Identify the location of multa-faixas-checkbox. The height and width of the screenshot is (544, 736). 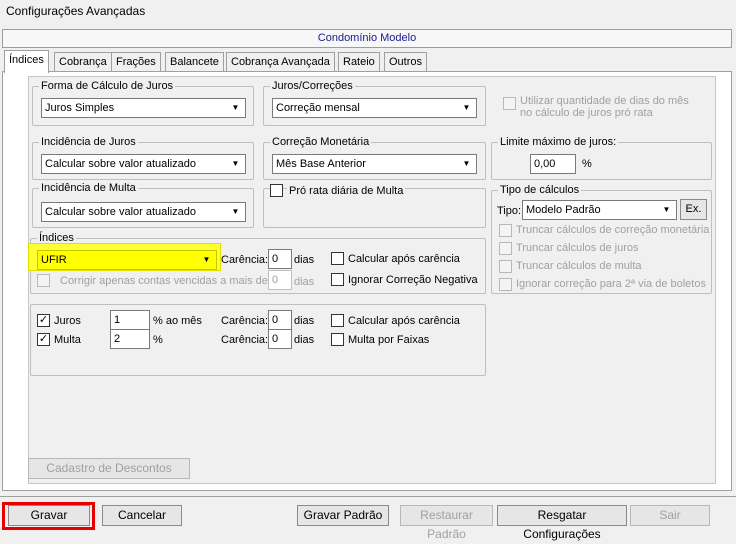
(337, 339).